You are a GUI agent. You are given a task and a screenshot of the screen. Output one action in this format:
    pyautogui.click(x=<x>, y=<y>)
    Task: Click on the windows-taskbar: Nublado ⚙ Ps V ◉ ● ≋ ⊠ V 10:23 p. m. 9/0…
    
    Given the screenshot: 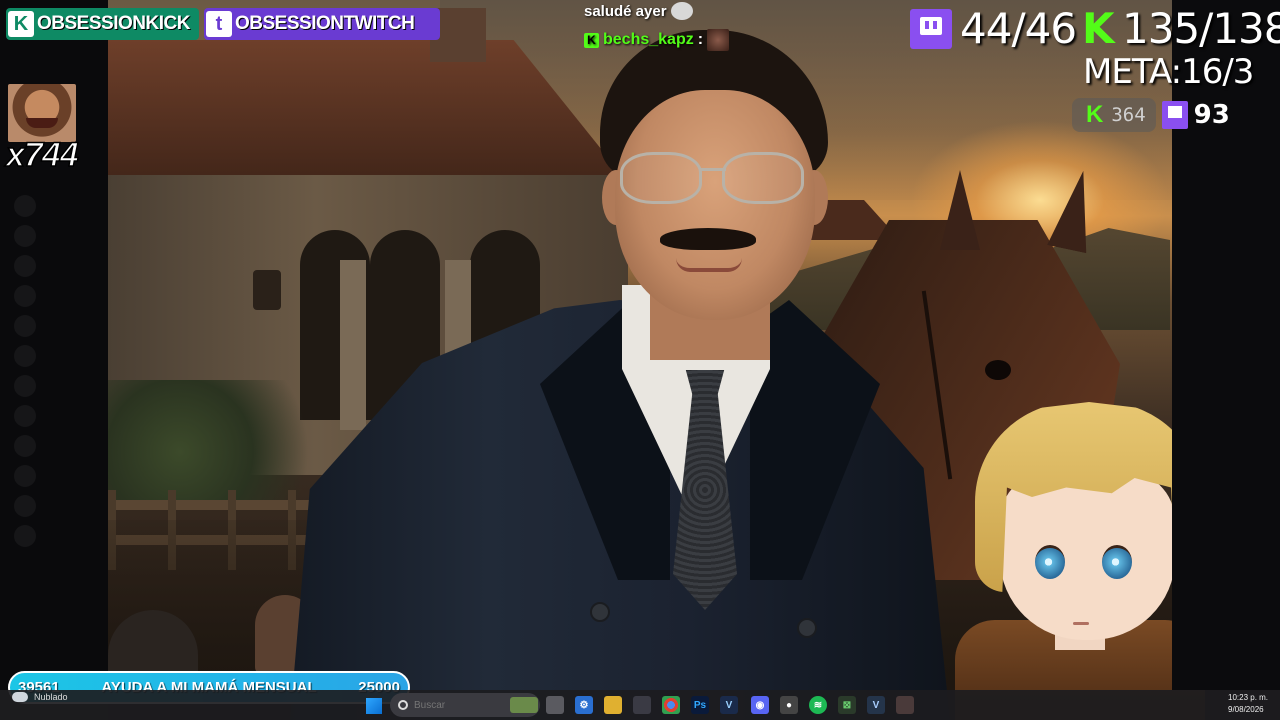 What is the action you would take?
    pyautogui.click(x=640, y=705)
    